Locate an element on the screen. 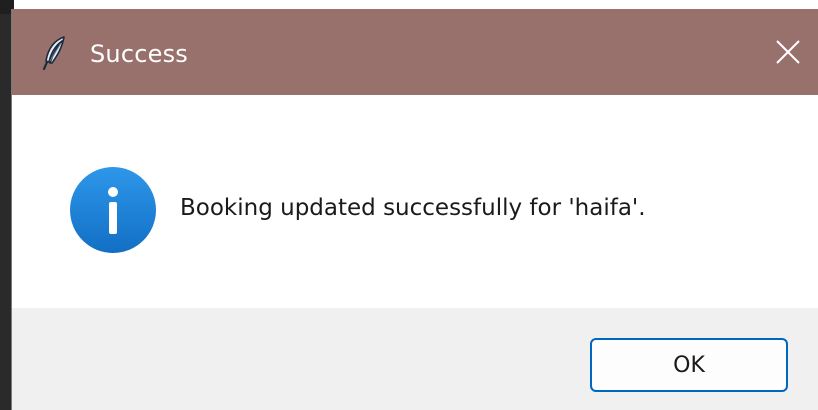 The height and width of the screenshot is (410, 818). ok-button: OK is located at coordinates (689, 365).